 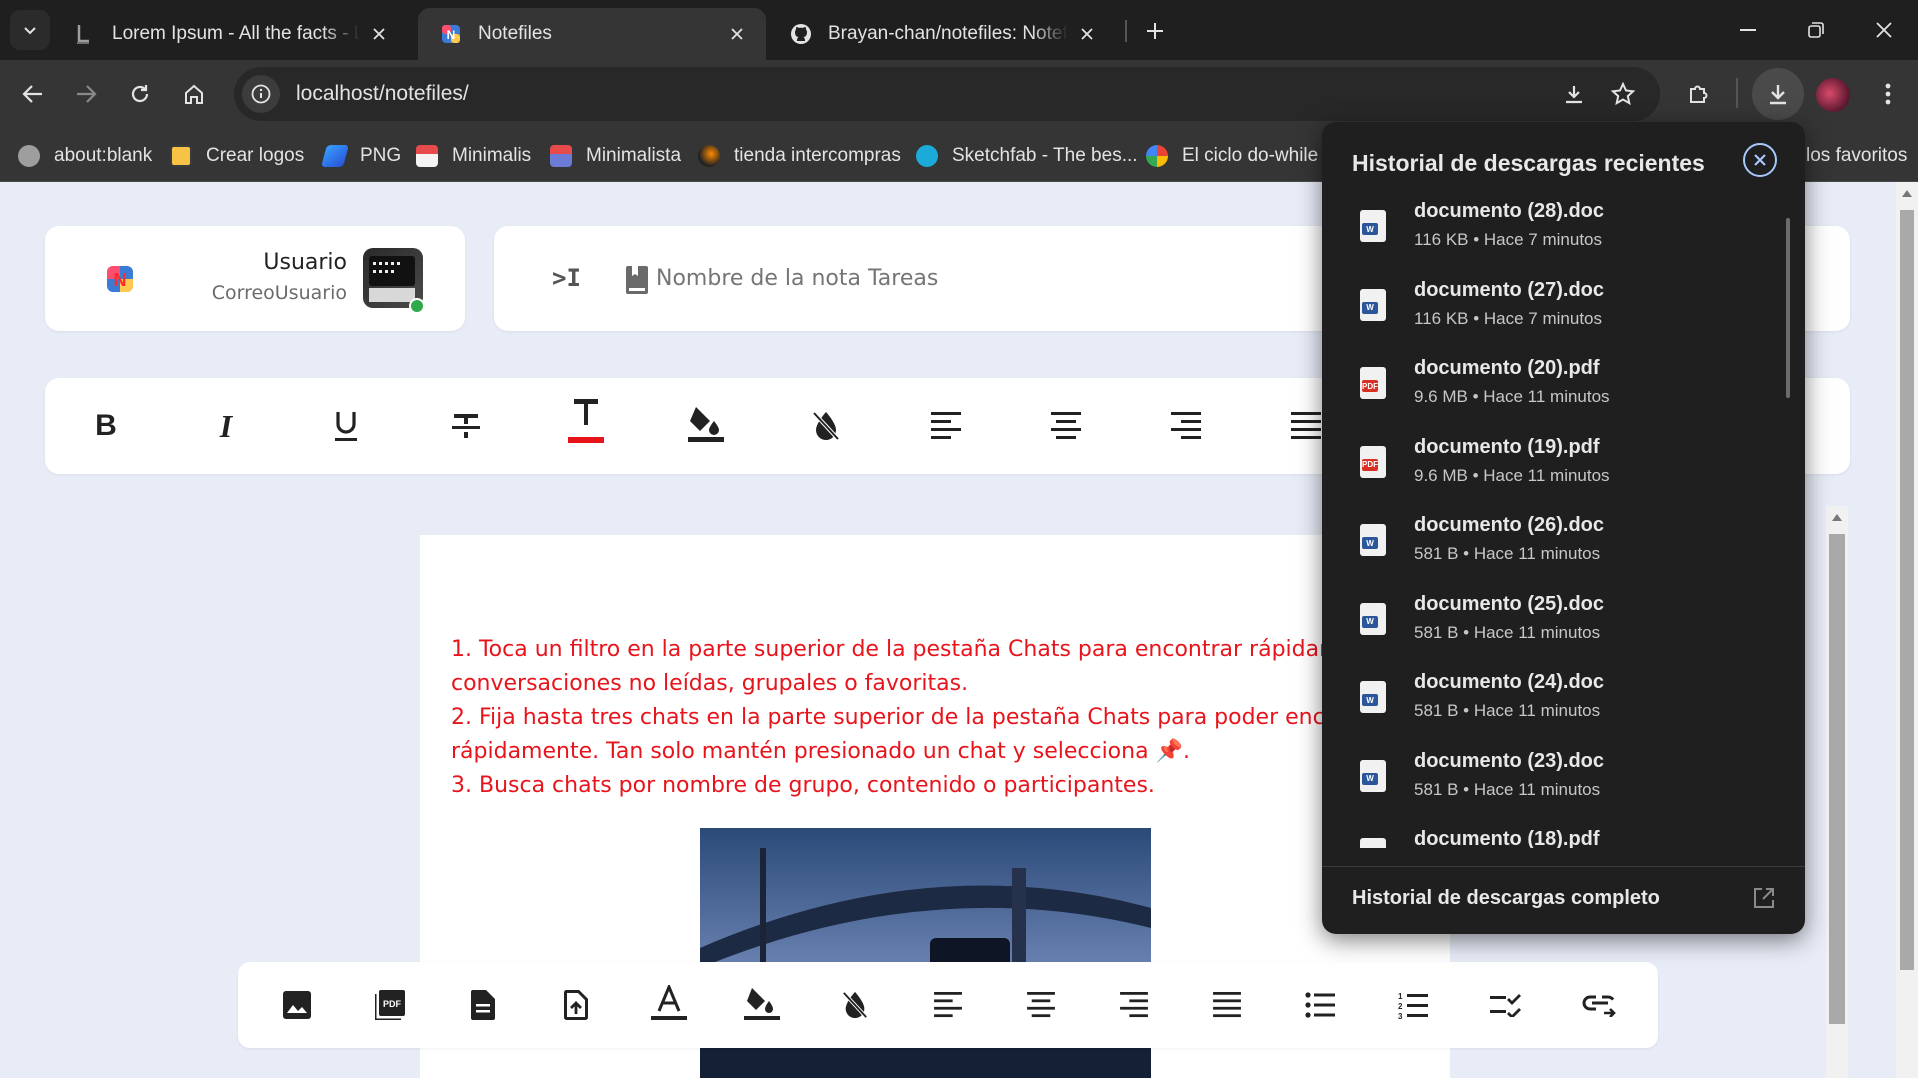 What do you see at coordinates (1816, 30) in the screenshot?
I see `restore-button` at bounding box center [1816, 30].